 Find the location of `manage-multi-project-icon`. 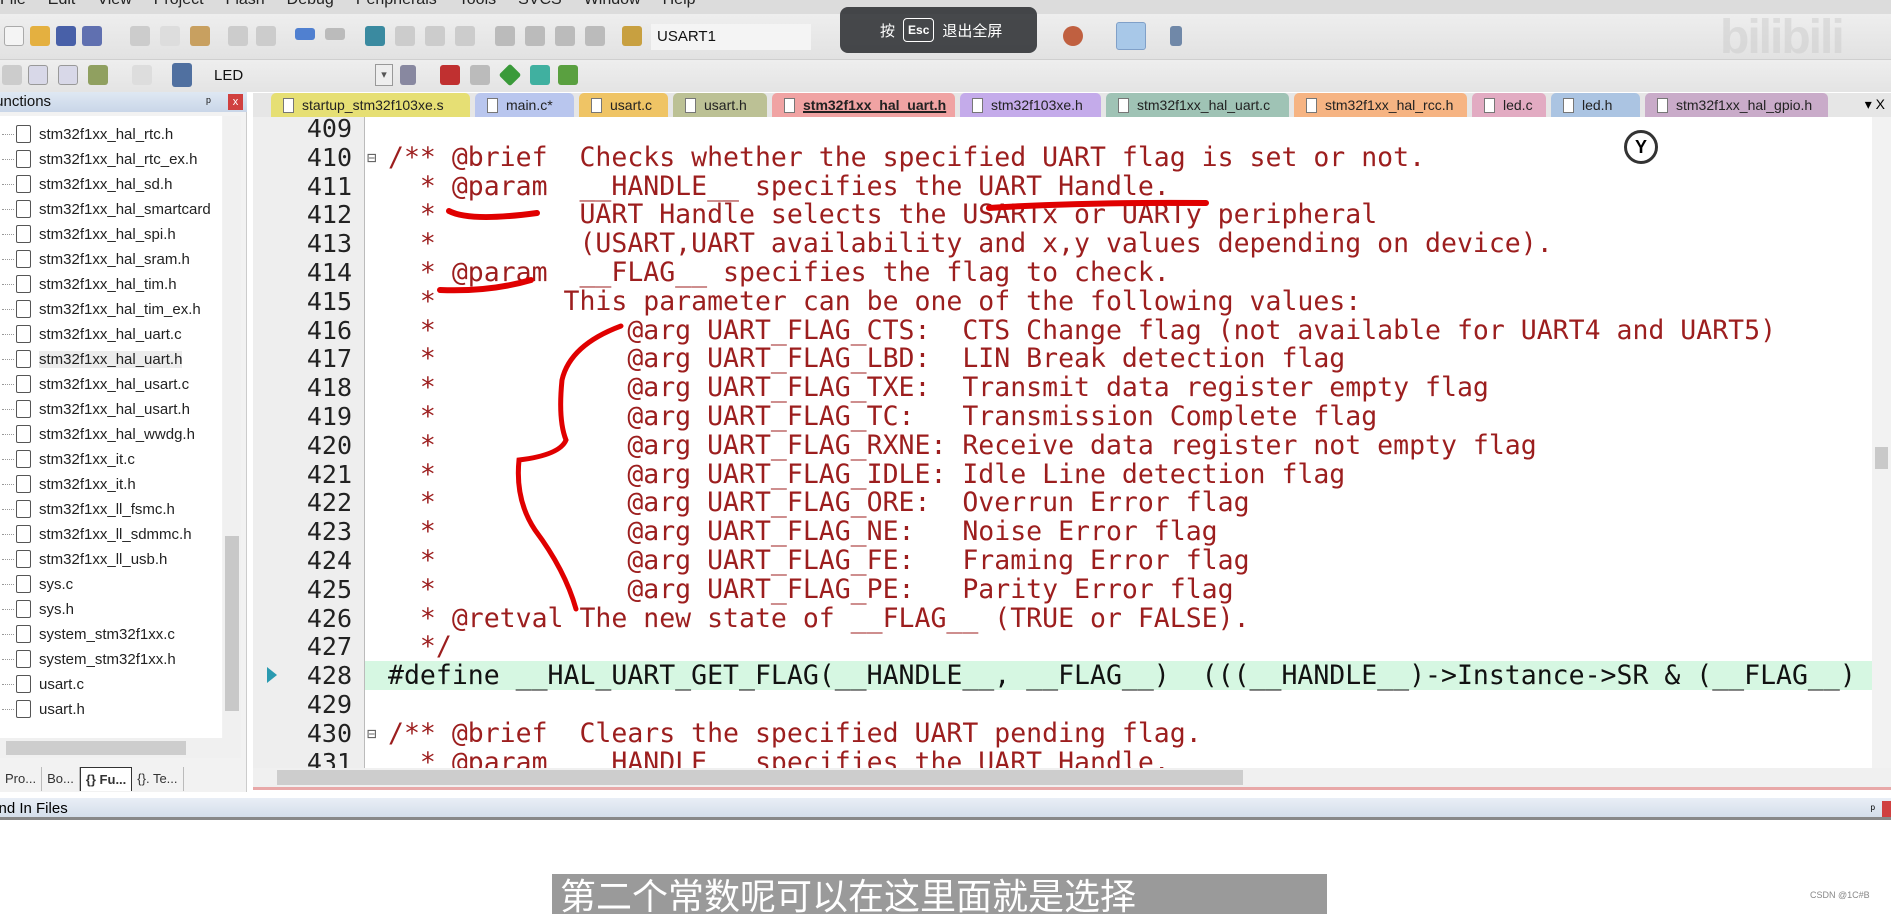

manage-multi-project-icon is located at coordinates (480, 75).